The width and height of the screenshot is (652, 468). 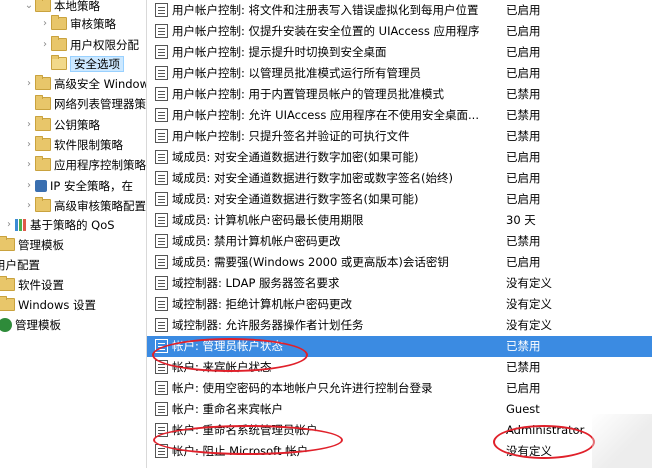 I want to click on policy-setting: 没有定义, so click(x=529, y=325).